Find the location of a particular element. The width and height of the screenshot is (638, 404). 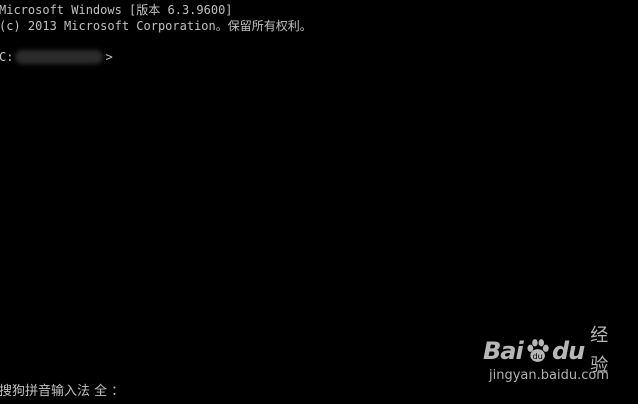

command-prompt: C: > is located at coordinates (56, 57).